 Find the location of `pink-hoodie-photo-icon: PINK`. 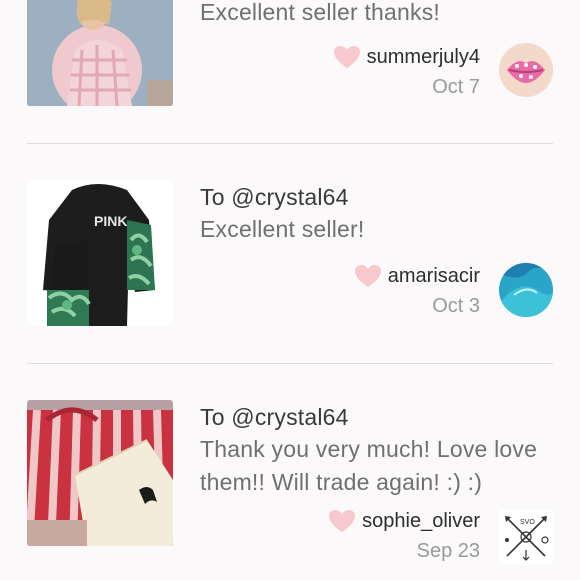

pink-hoodie-photo-icon: PINK is located at coordinates (100, 253).